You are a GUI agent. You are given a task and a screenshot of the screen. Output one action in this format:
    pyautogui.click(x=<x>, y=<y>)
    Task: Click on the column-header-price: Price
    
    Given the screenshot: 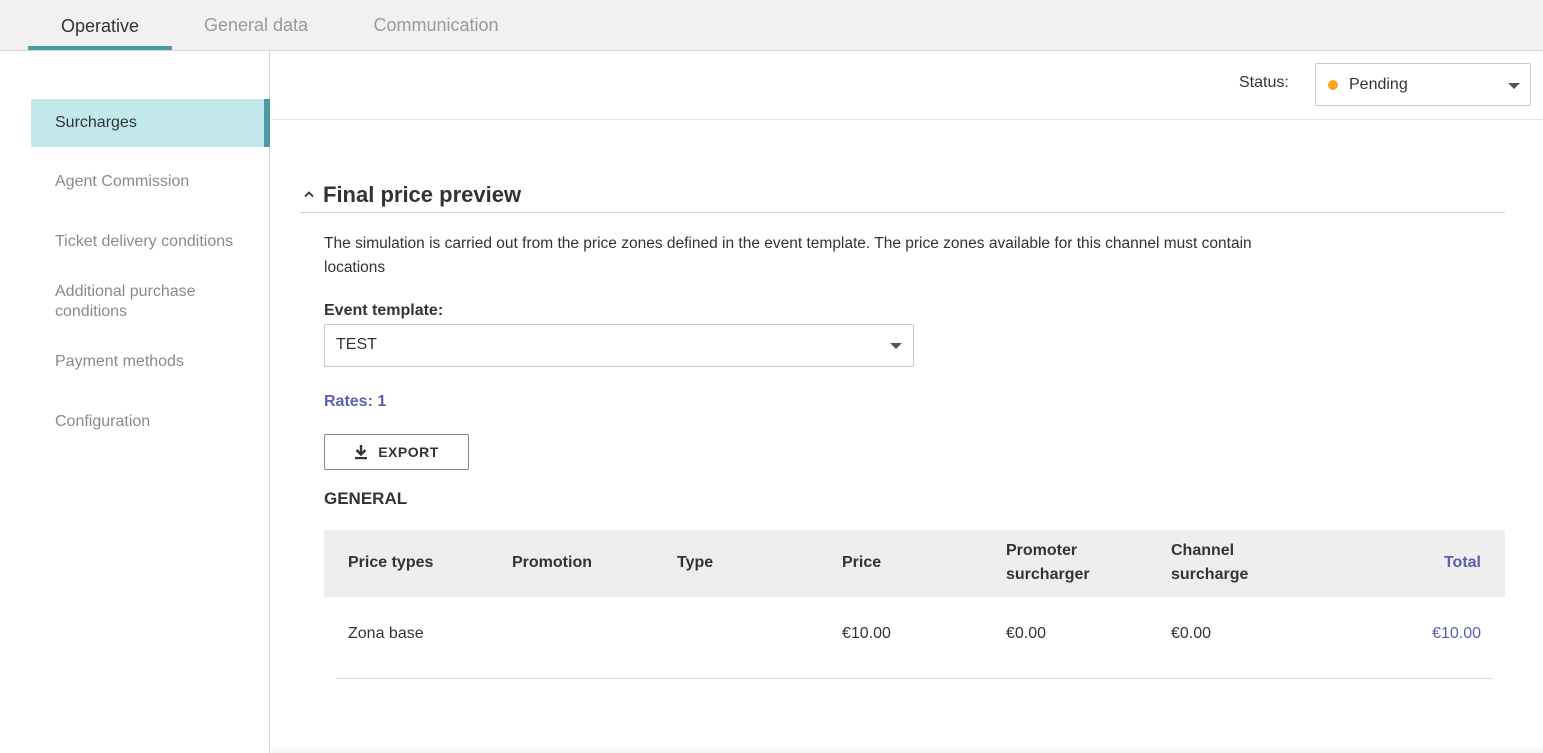 What is the action you would take?
    pyautogui.click(x=862, y=562)
    